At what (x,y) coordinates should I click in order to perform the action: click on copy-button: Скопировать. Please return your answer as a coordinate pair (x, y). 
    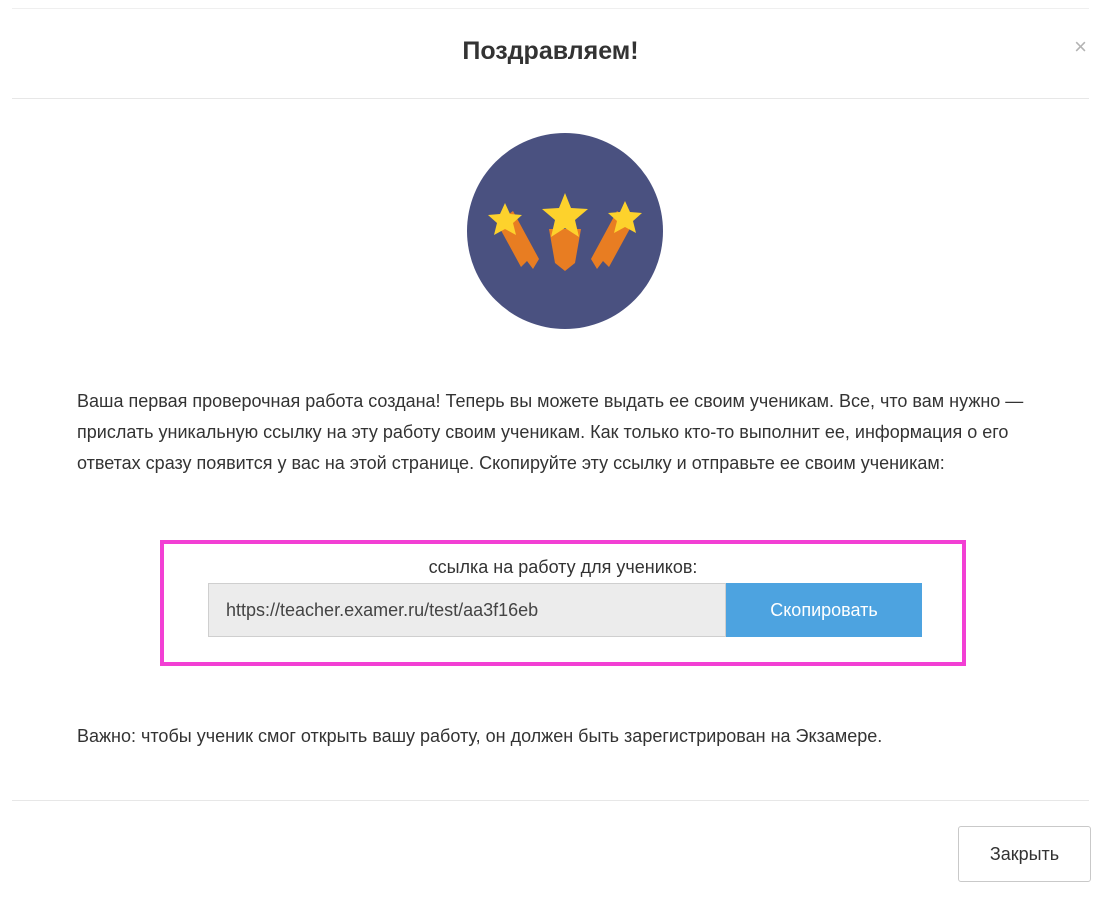
    Looking at the image, I should click on (824, 610).